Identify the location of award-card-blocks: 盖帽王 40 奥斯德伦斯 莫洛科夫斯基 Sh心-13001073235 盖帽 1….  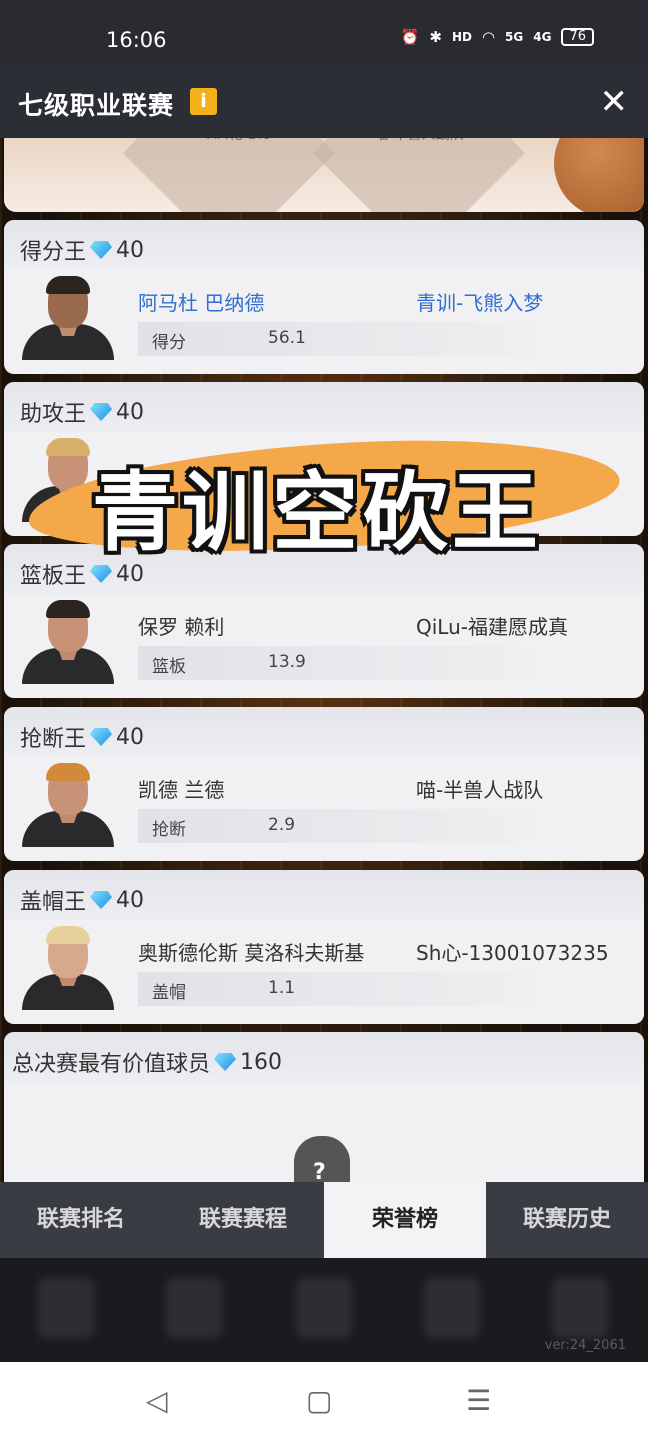
(324, 947).